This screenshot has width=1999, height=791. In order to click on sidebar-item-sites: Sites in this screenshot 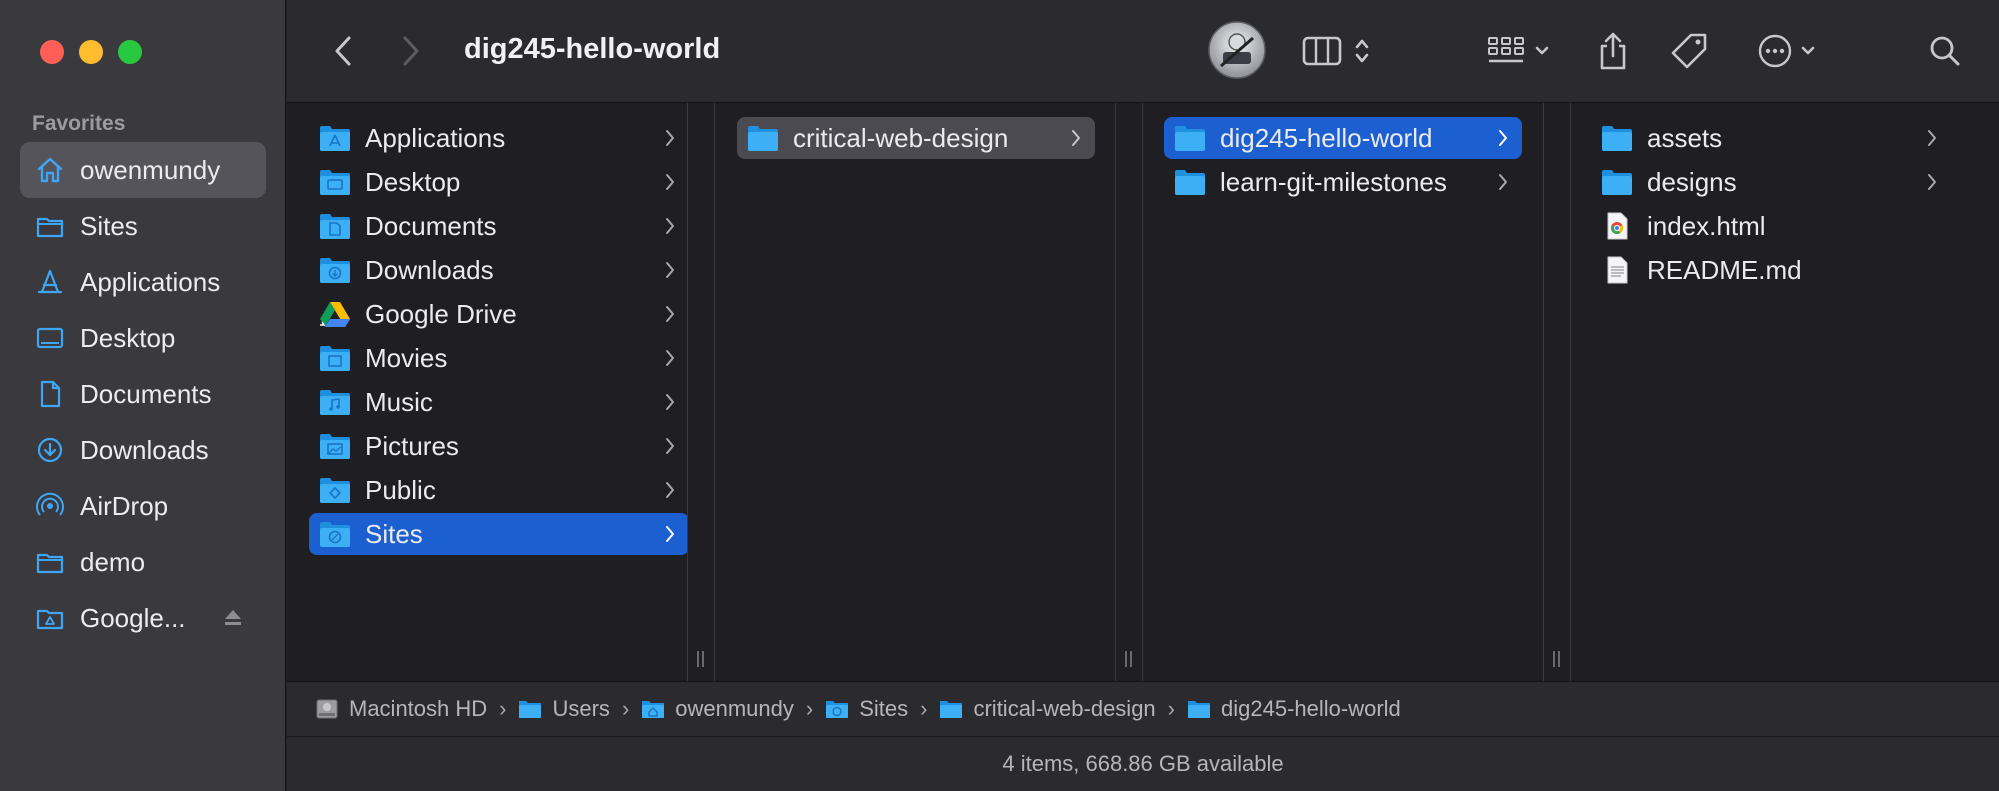, I will do `click(143, 226)`.